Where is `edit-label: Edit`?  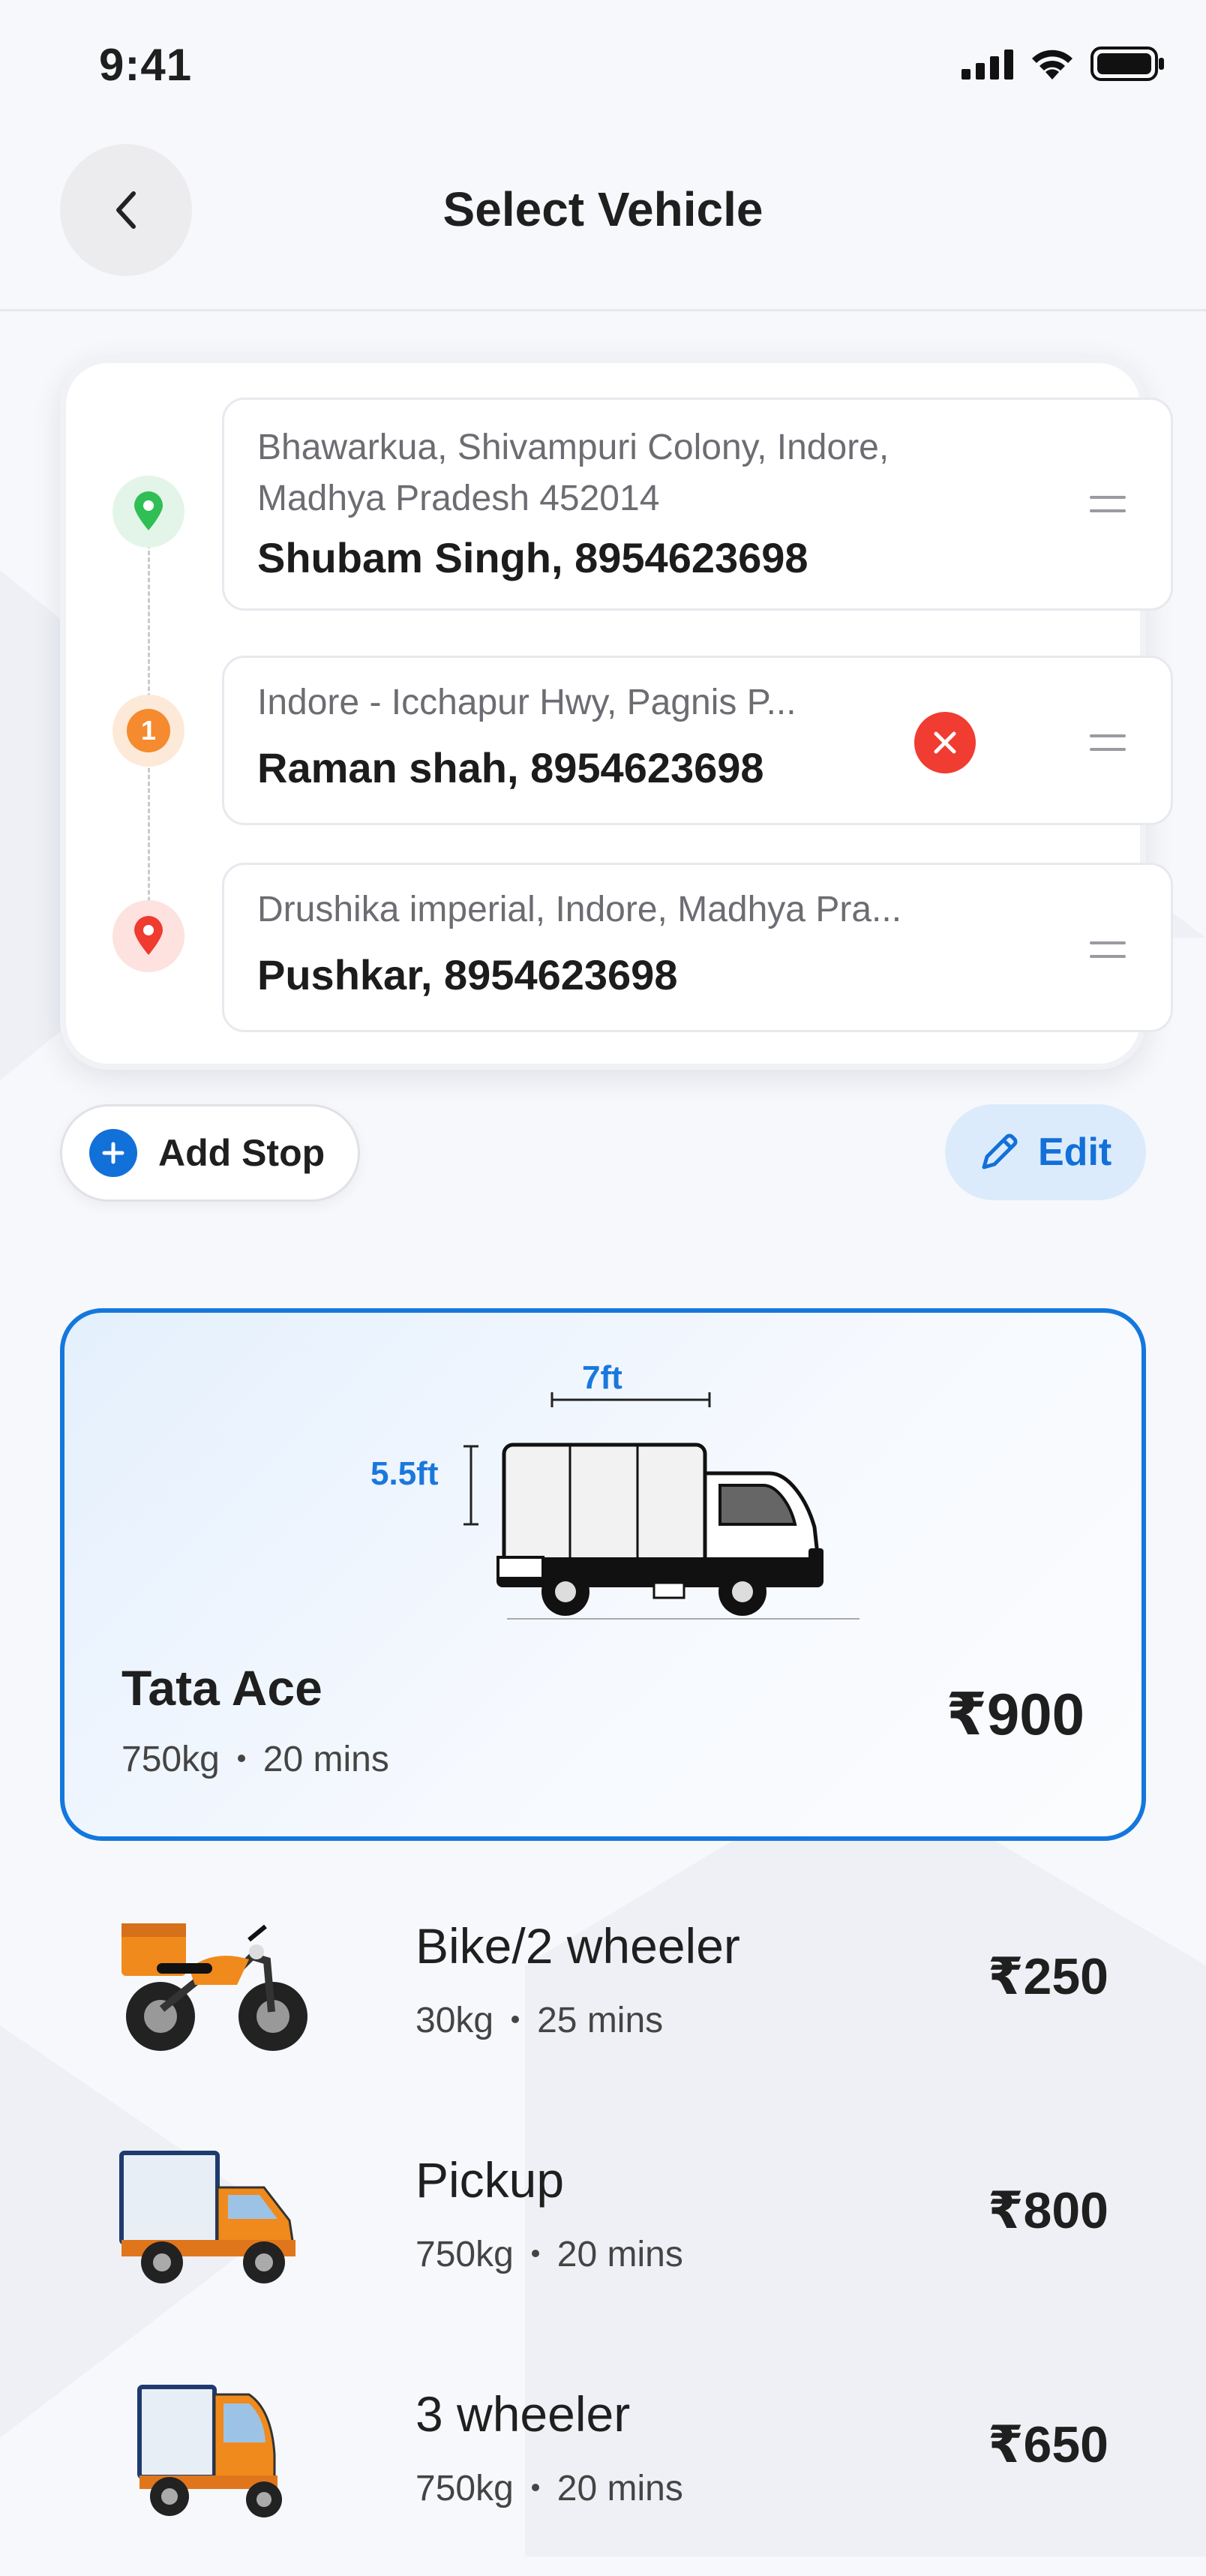 edit-label: Edit is located at coordinates (1075, 1152).